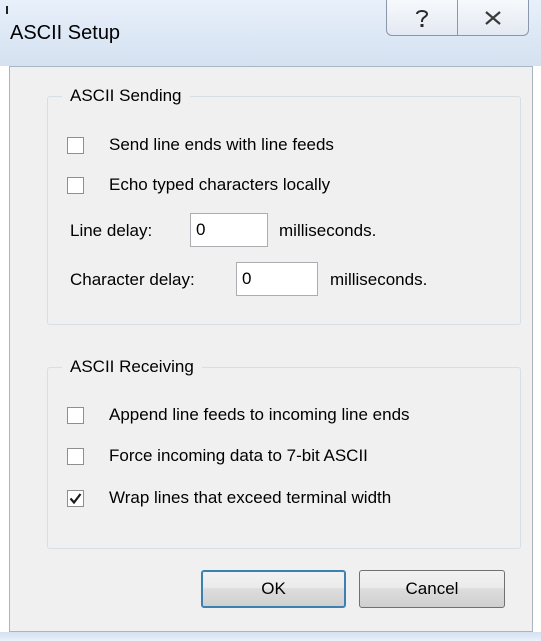 The height and width of the screenshot is (641, 541). I want to click on wrap-lines-checkbox, so click(75, 498).